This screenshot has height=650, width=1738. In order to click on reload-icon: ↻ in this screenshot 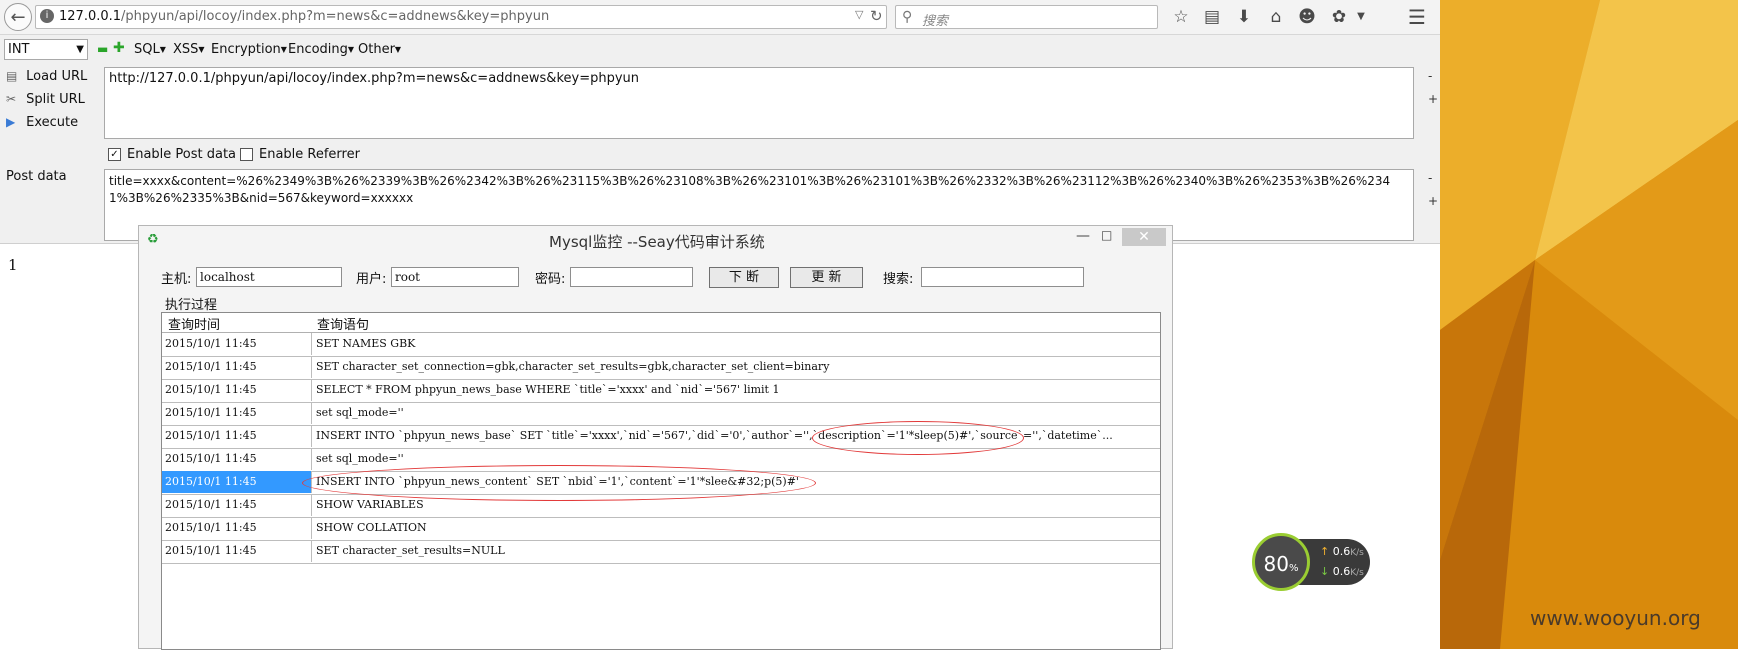, I will do `click(876, 16)`.